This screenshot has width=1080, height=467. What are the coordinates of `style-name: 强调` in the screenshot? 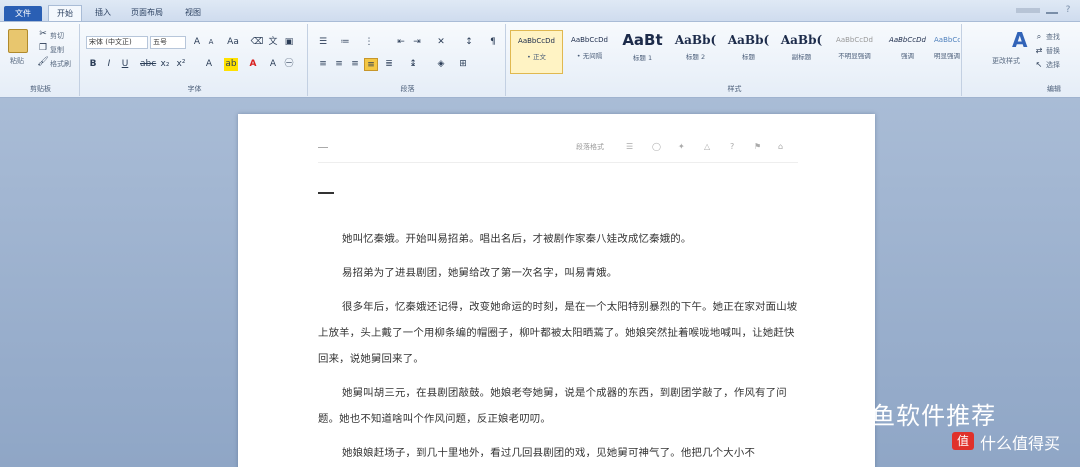 It's located at (907, 56).